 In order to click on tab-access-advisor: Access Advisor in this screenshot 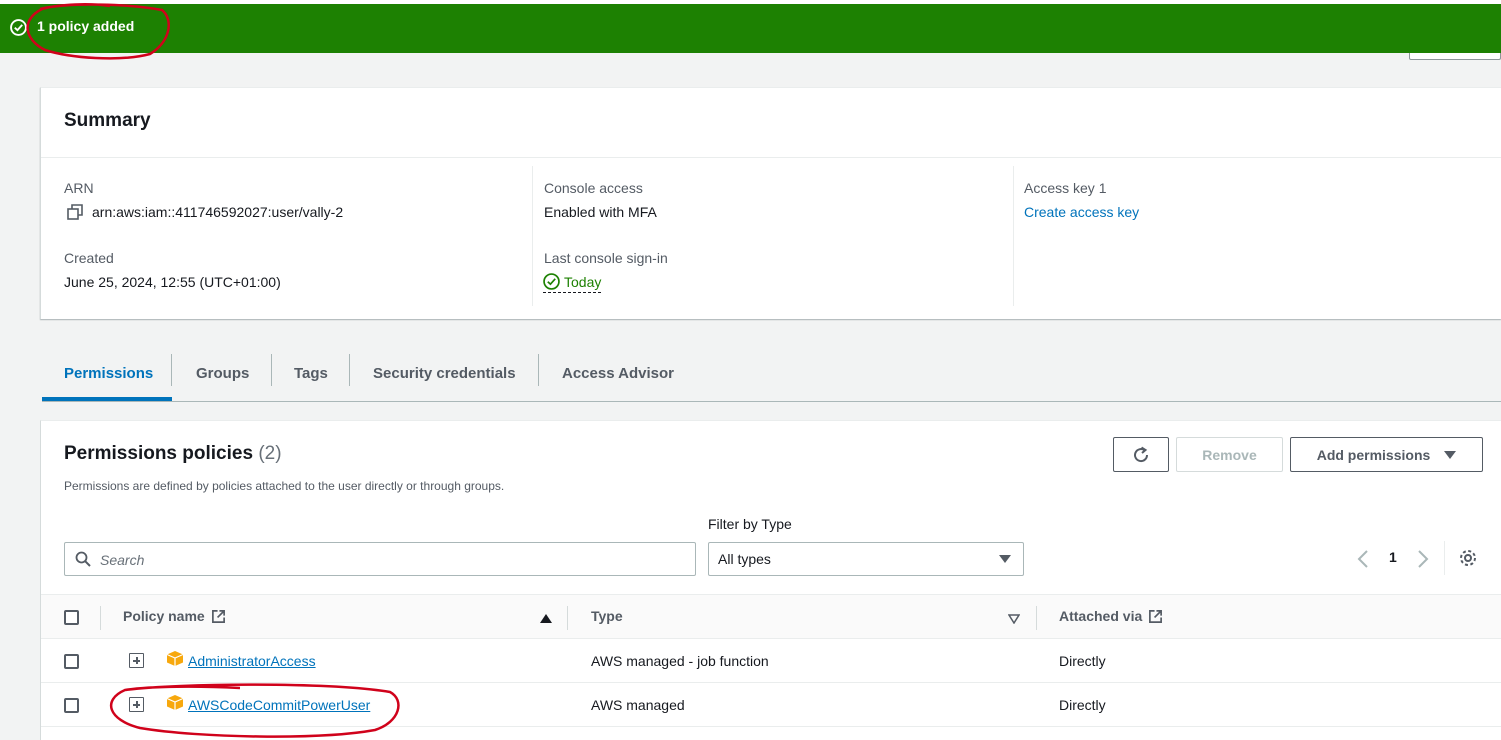, I will do `click(618, 373)`.